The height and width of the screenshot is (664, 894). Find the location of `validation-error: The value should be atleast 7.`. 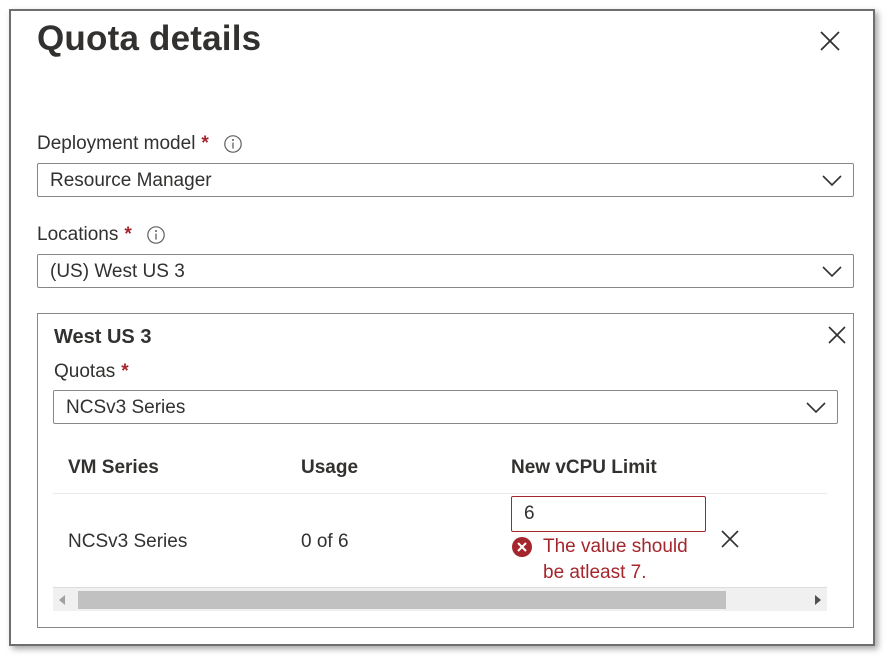

validation-error: The value should be atleast 7. is located at coordinates (607, 560).